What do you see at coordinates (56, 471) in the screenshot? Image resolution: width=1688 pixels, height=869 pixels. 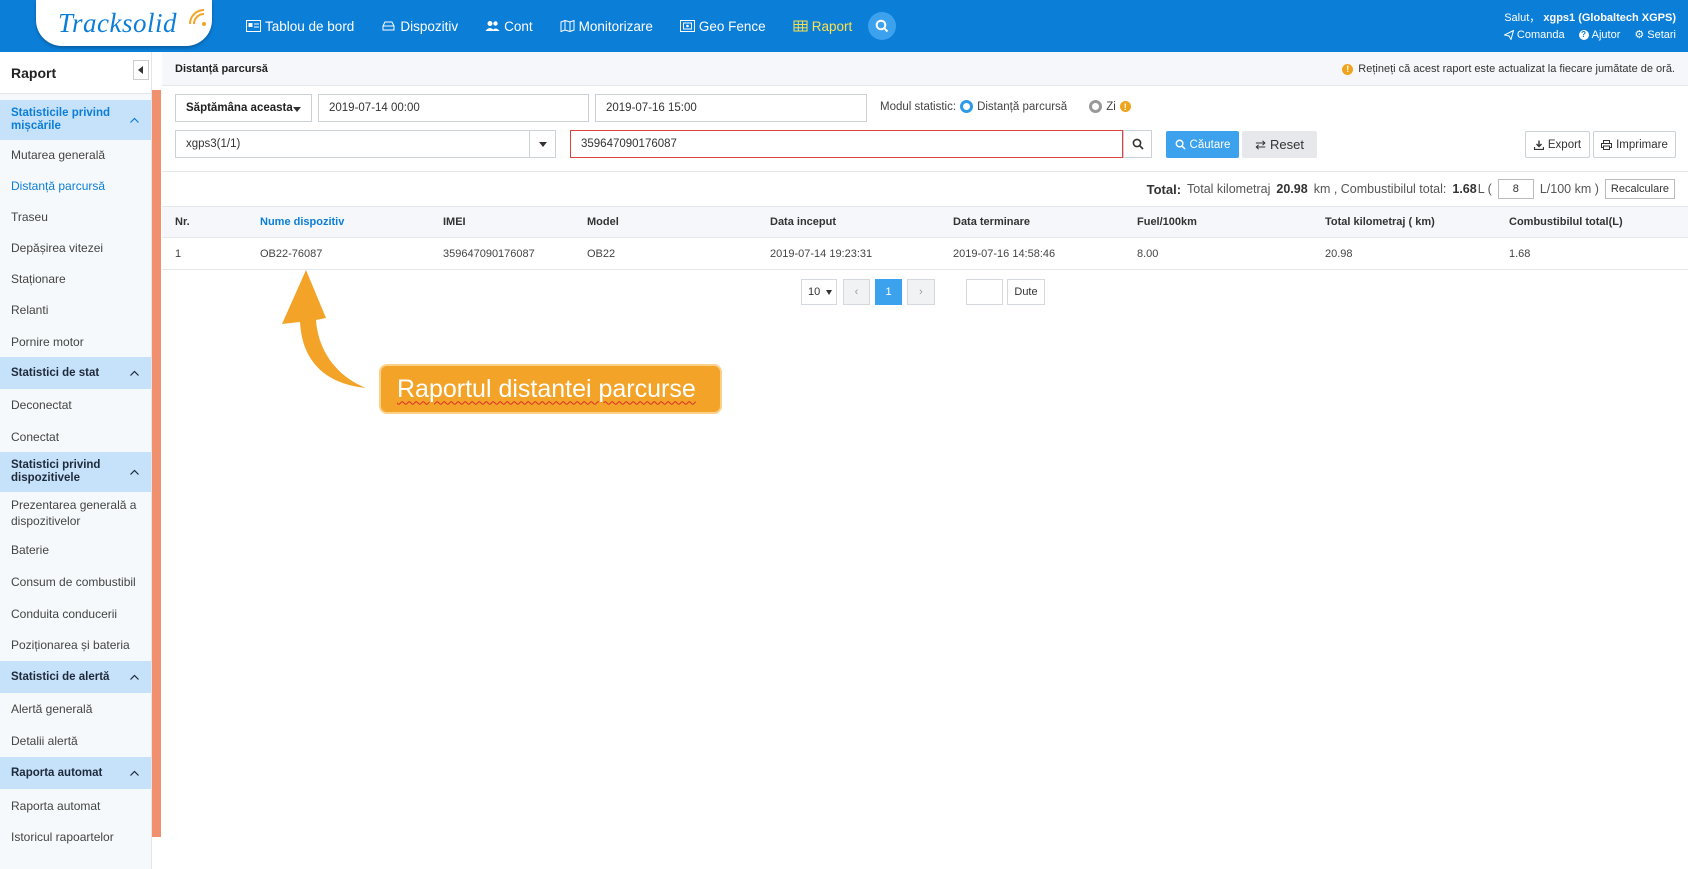 I see `section-title: Statistici privind dispozitivele` at bounding box center [56, 471].